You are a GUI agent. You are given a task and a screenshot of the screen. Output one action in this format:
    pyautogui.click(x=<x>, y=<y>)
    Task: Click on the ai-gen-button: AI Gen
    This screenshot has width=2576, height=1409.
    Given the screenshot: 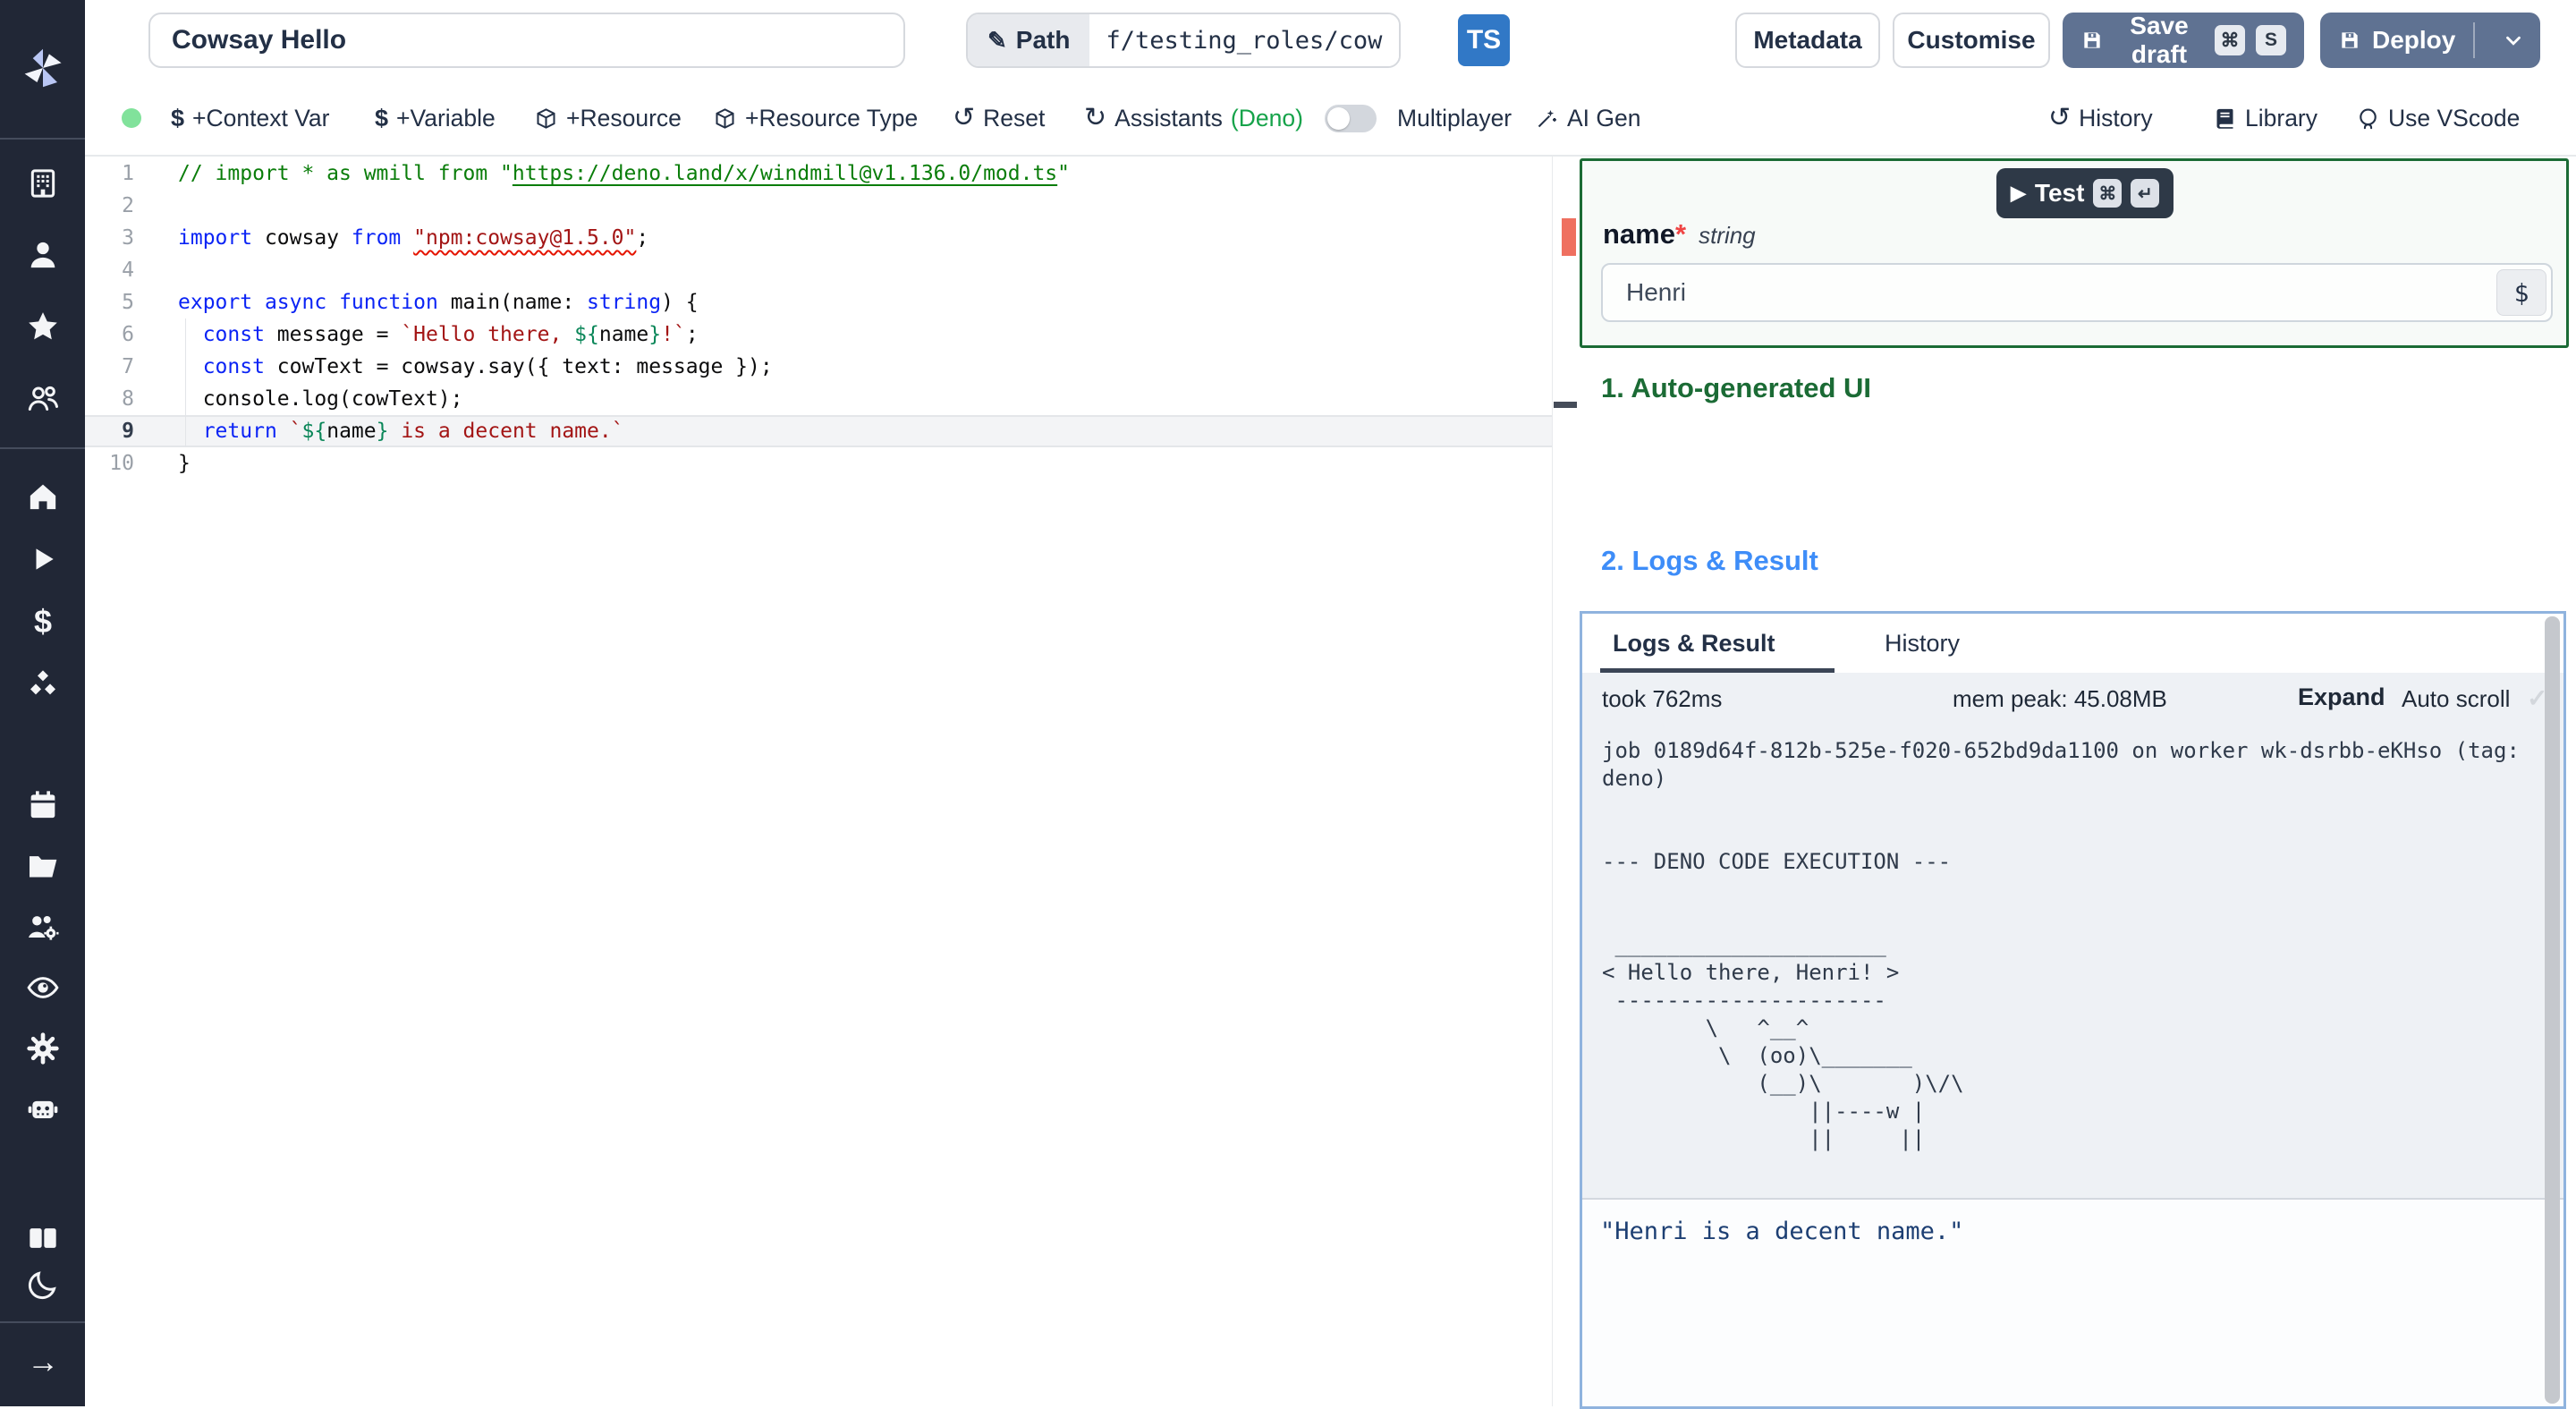 What is the action you would take?
    pyautogui.click(x=1588, y=118)
    